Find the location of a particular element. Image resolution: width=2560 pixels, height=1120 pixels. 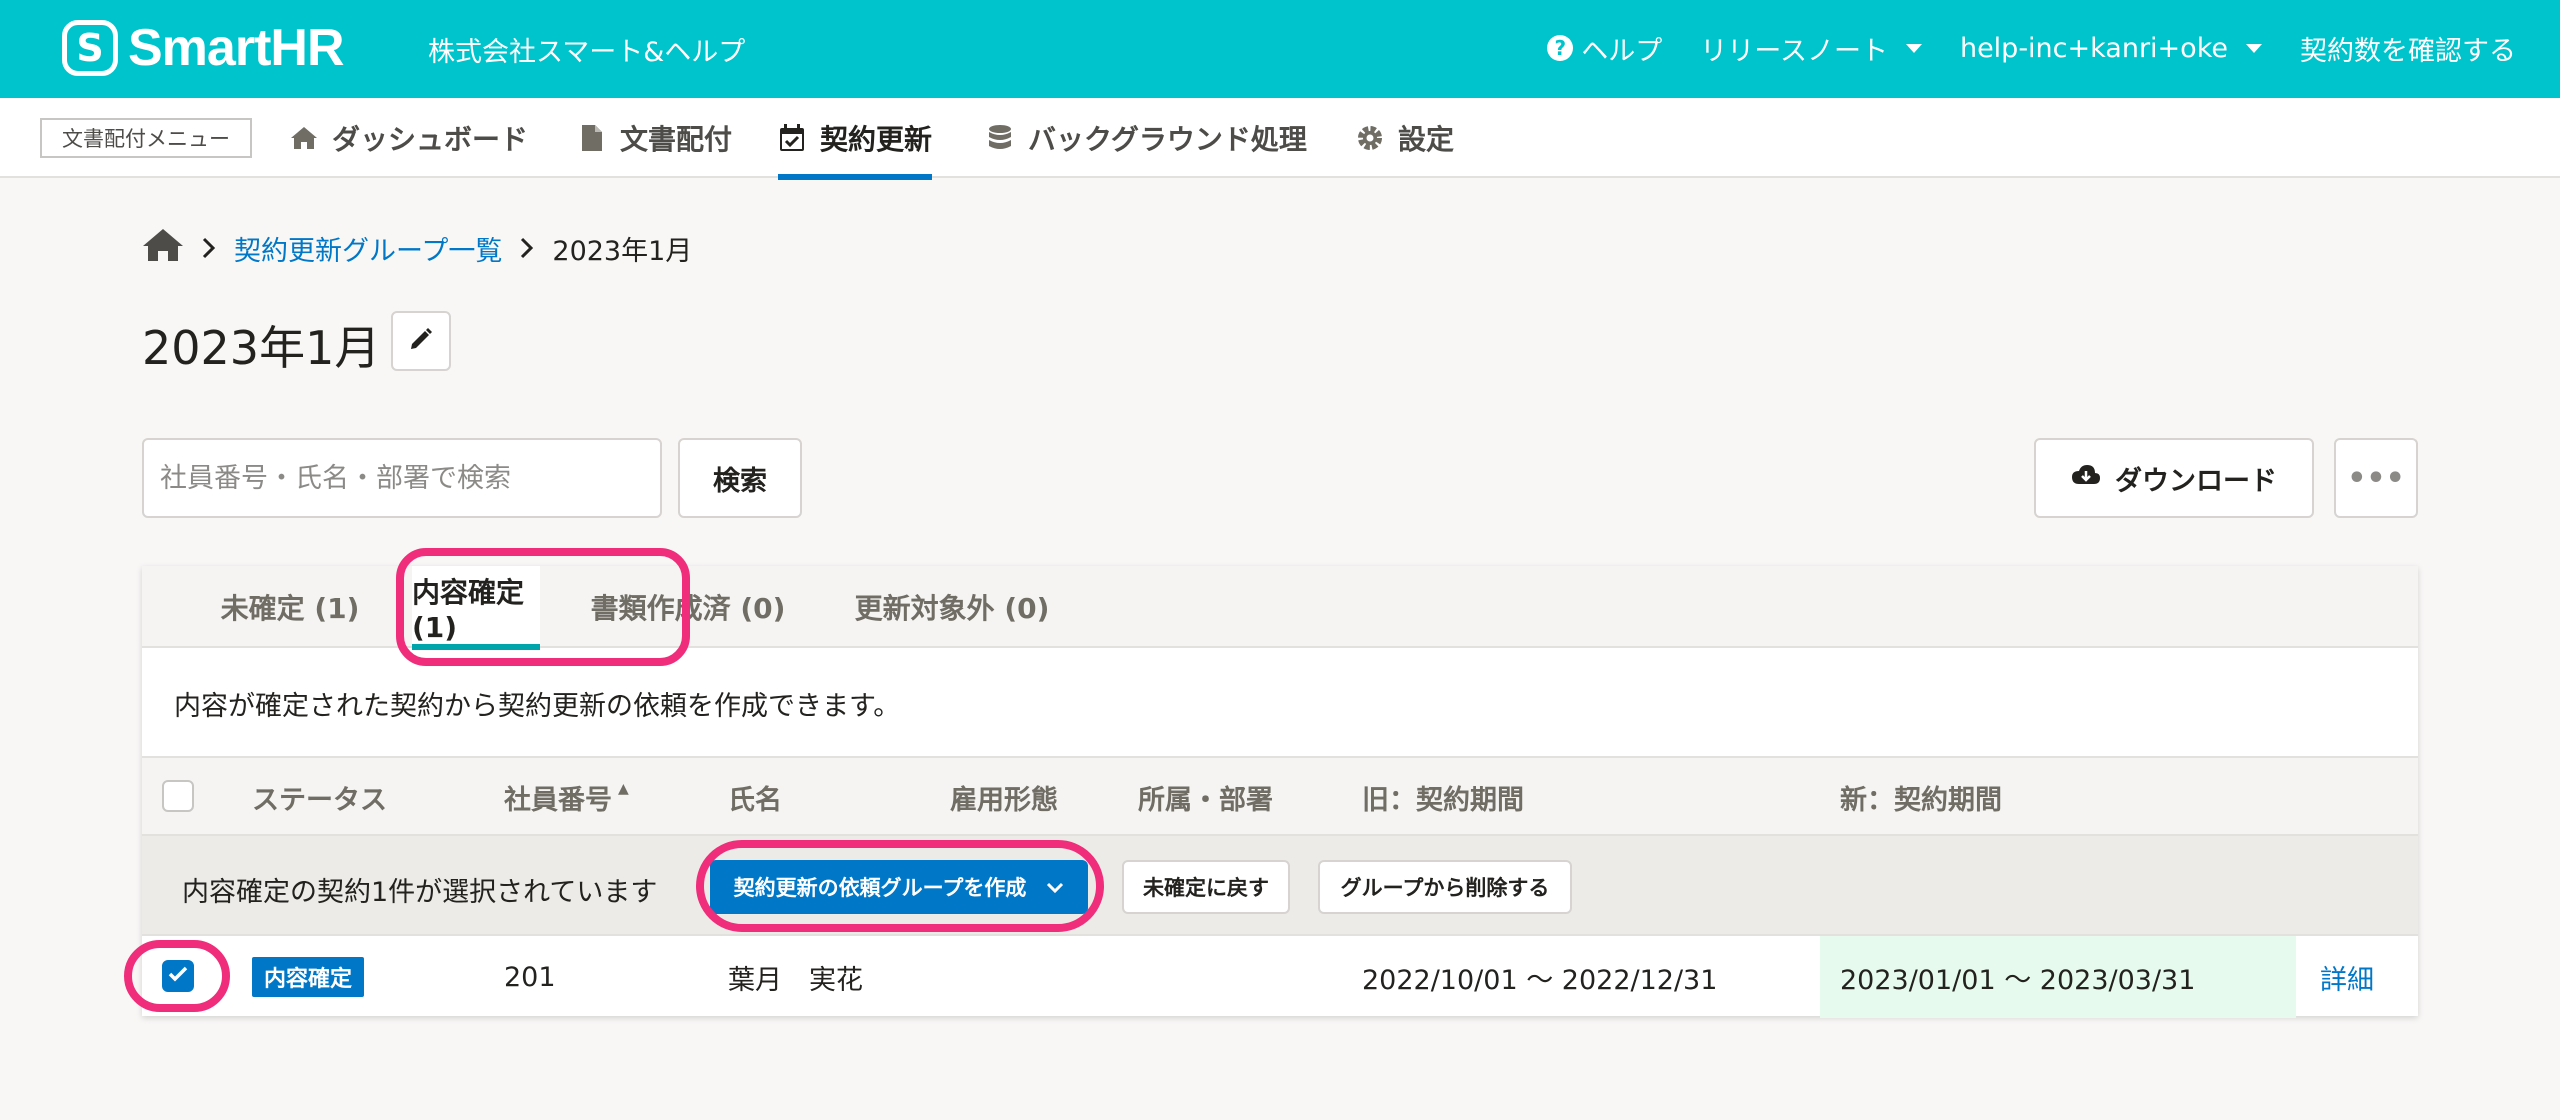

nav-tab-settings: 設定 is located at coordinates (1405, 138).